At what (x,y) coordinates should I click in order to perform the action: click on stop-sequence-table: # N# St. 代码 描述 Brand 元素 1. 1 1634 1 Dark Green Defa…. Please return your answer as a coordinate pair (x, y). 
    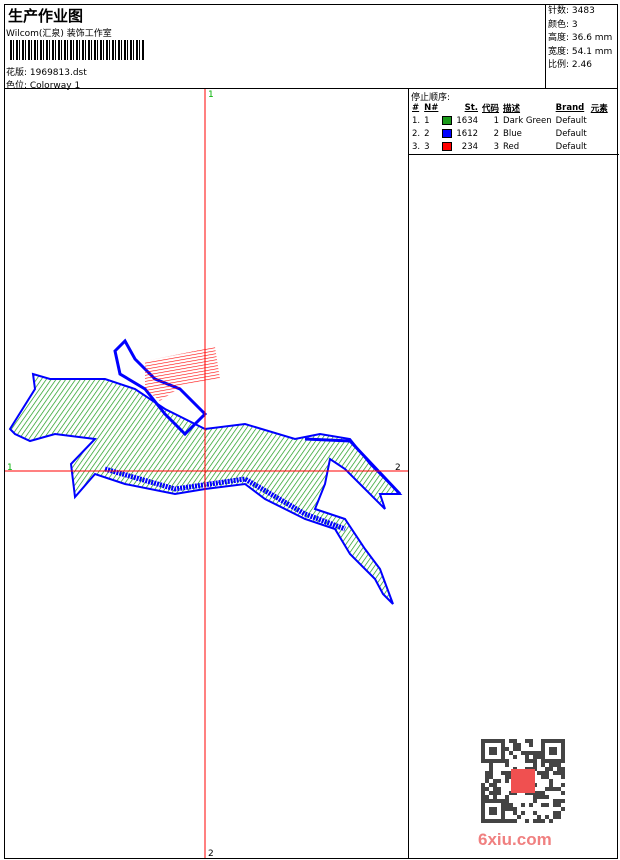
    Looking at the image, I should click on (510, 127).